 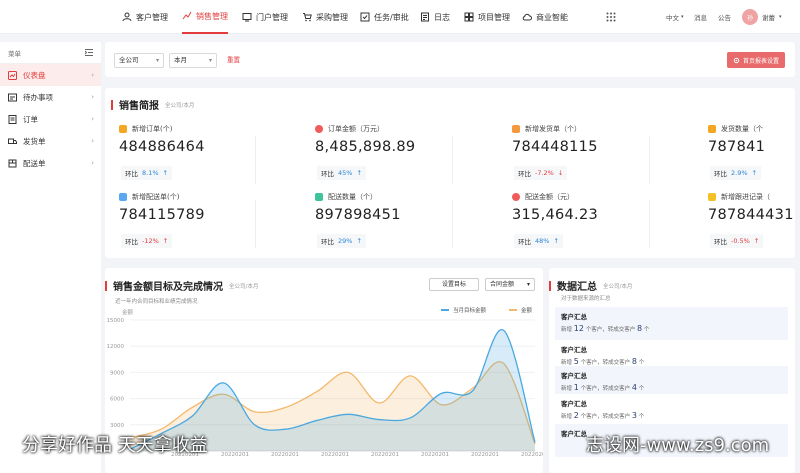 What do you see at coordinates (442, 17) in the screenshot?
I see `nav-label: 日志` at bounding box center [442, 17].